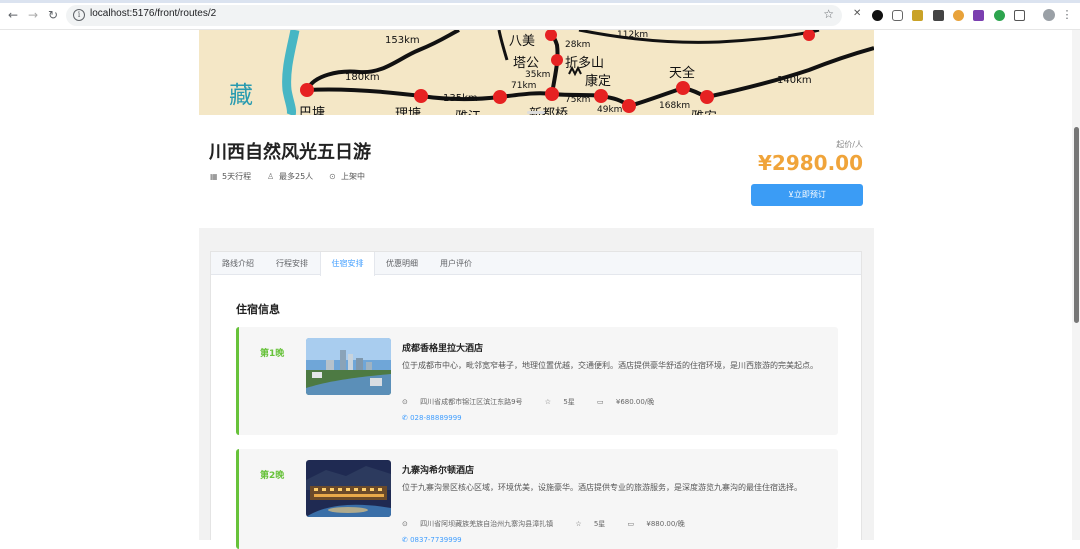 This screenshot has width=1080, height=549. Describe the element at coordinates (312, 110) in the screenshot. I see `map-label-batang: 巴塘` at that location.